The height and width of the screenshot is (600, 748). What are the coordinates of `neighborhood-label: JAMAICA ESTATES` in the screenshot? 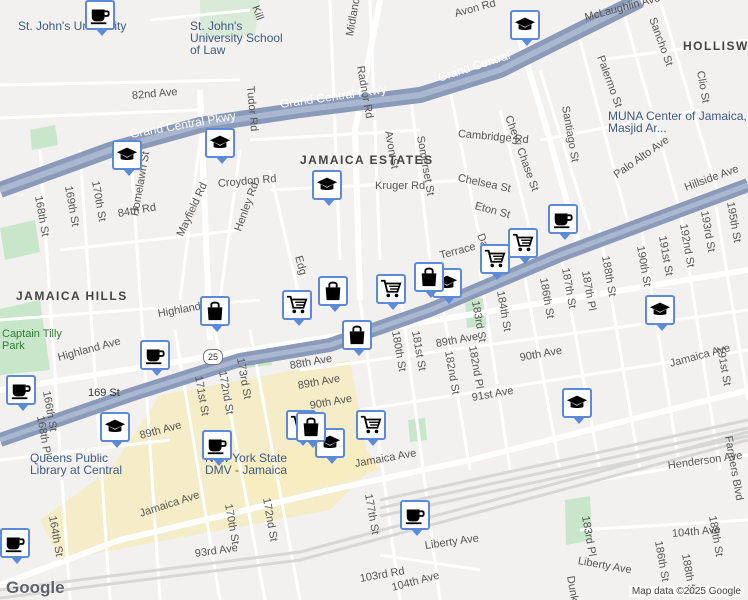 It's located at (367, 160).